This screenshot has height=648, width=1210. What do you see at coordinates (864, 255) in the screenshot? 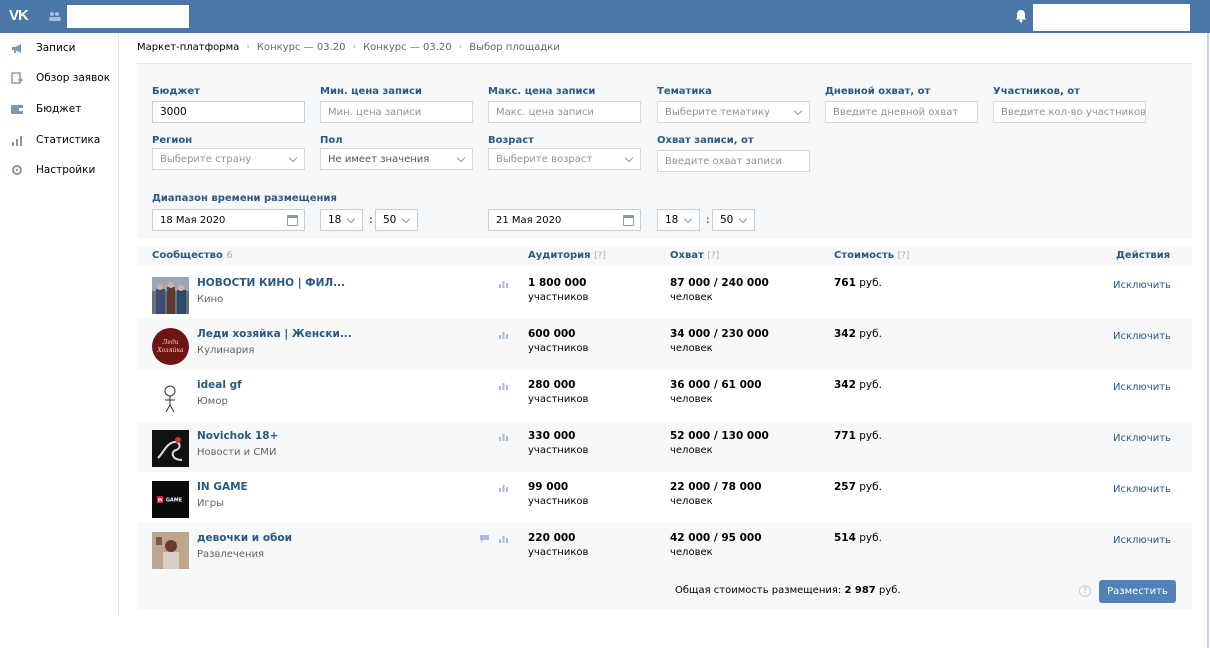
I see `col-cost-label: Стоимость` at bounding box center [864, 255].